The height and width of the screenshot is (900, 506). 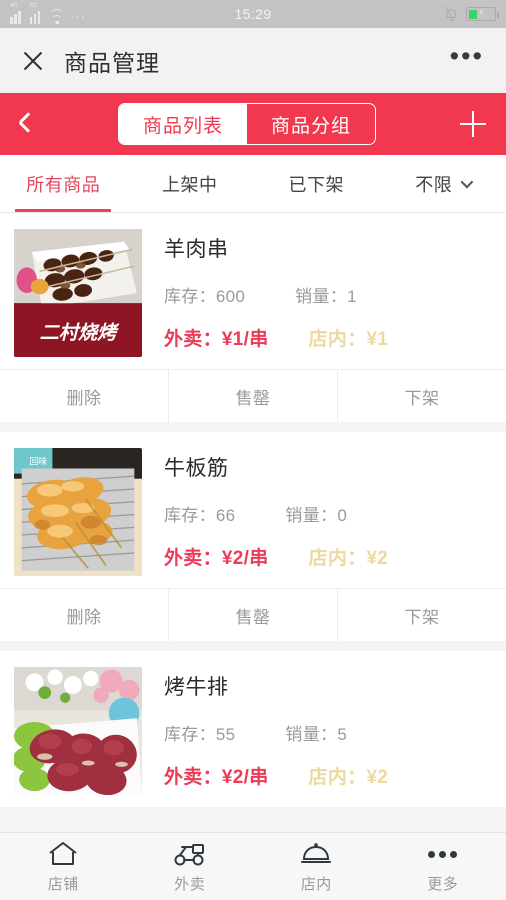 I want to click on tab-all-products-label: 所有商品, so click(x=63, y=184).